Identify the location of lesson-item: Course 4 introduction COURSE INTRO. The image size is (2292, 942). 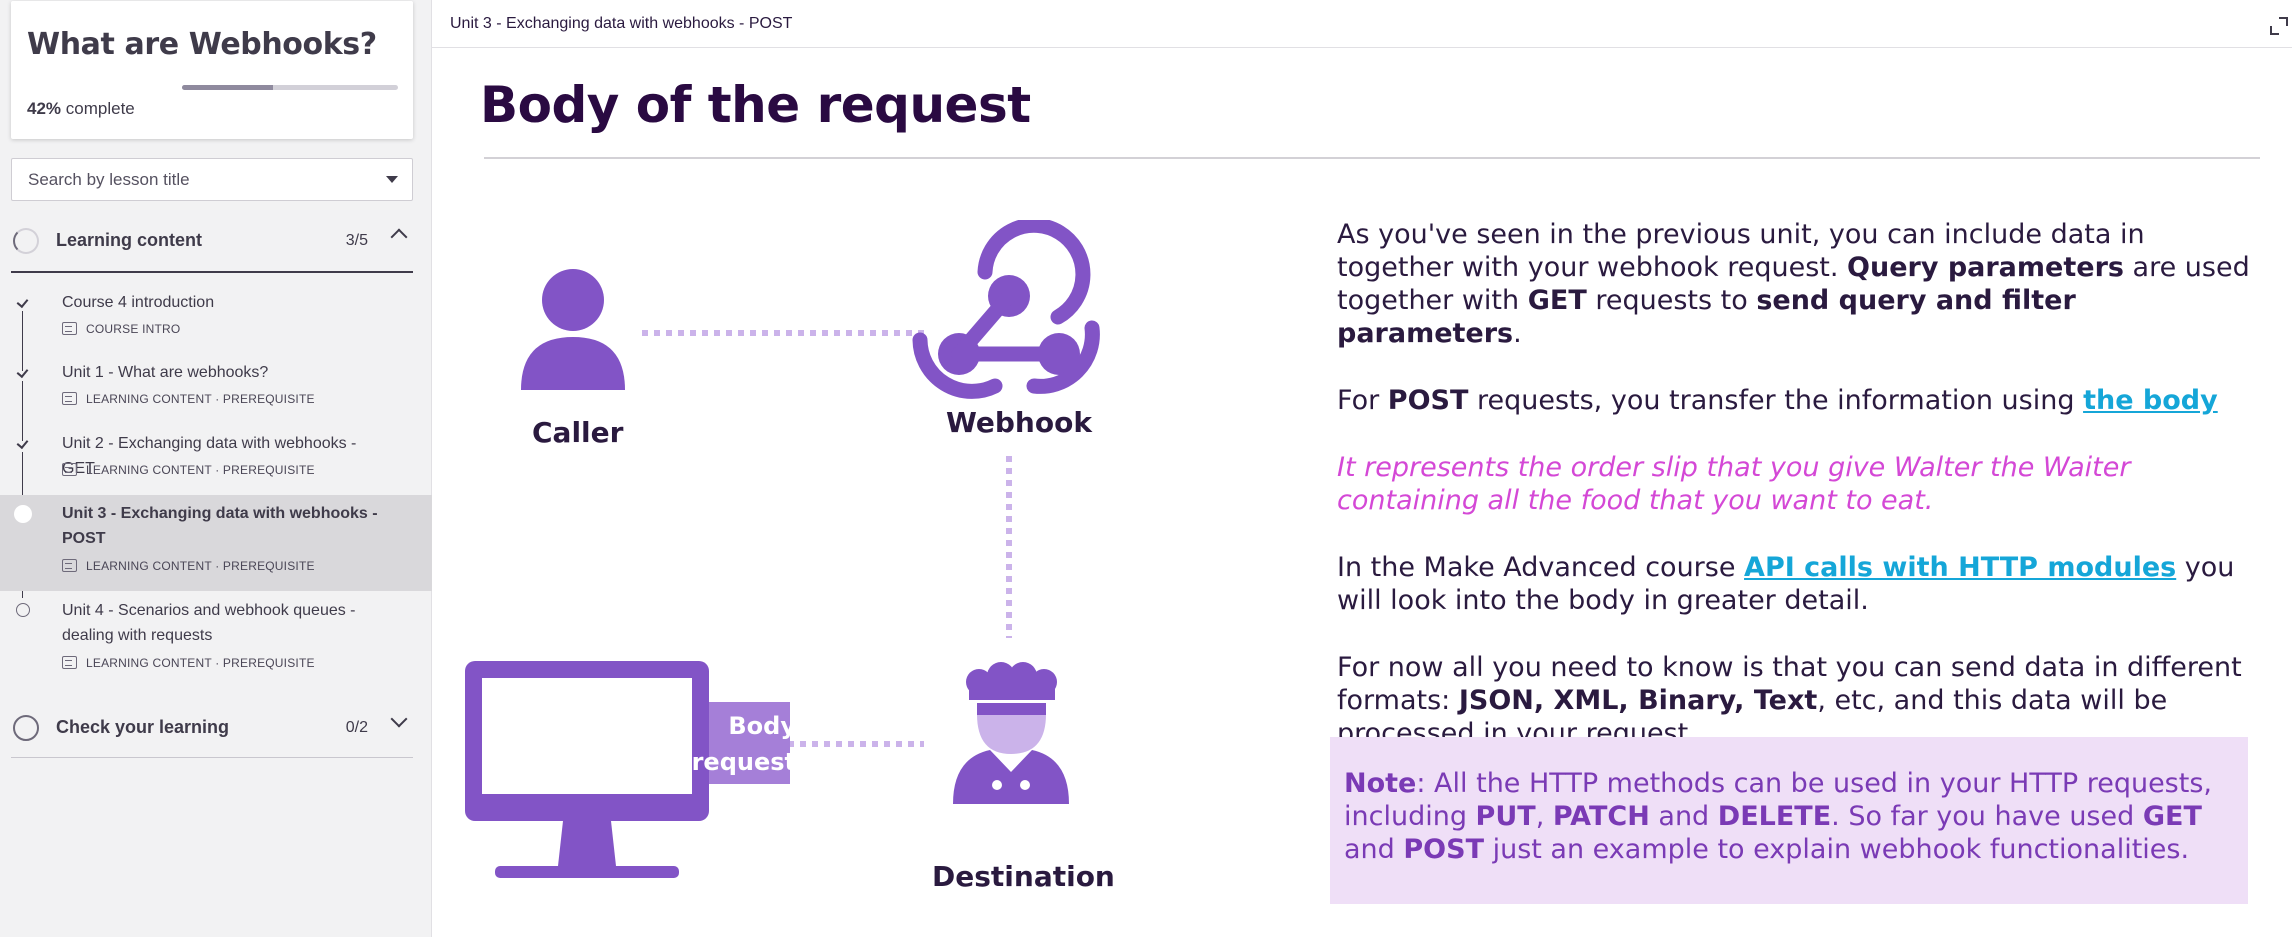
(216, 321).